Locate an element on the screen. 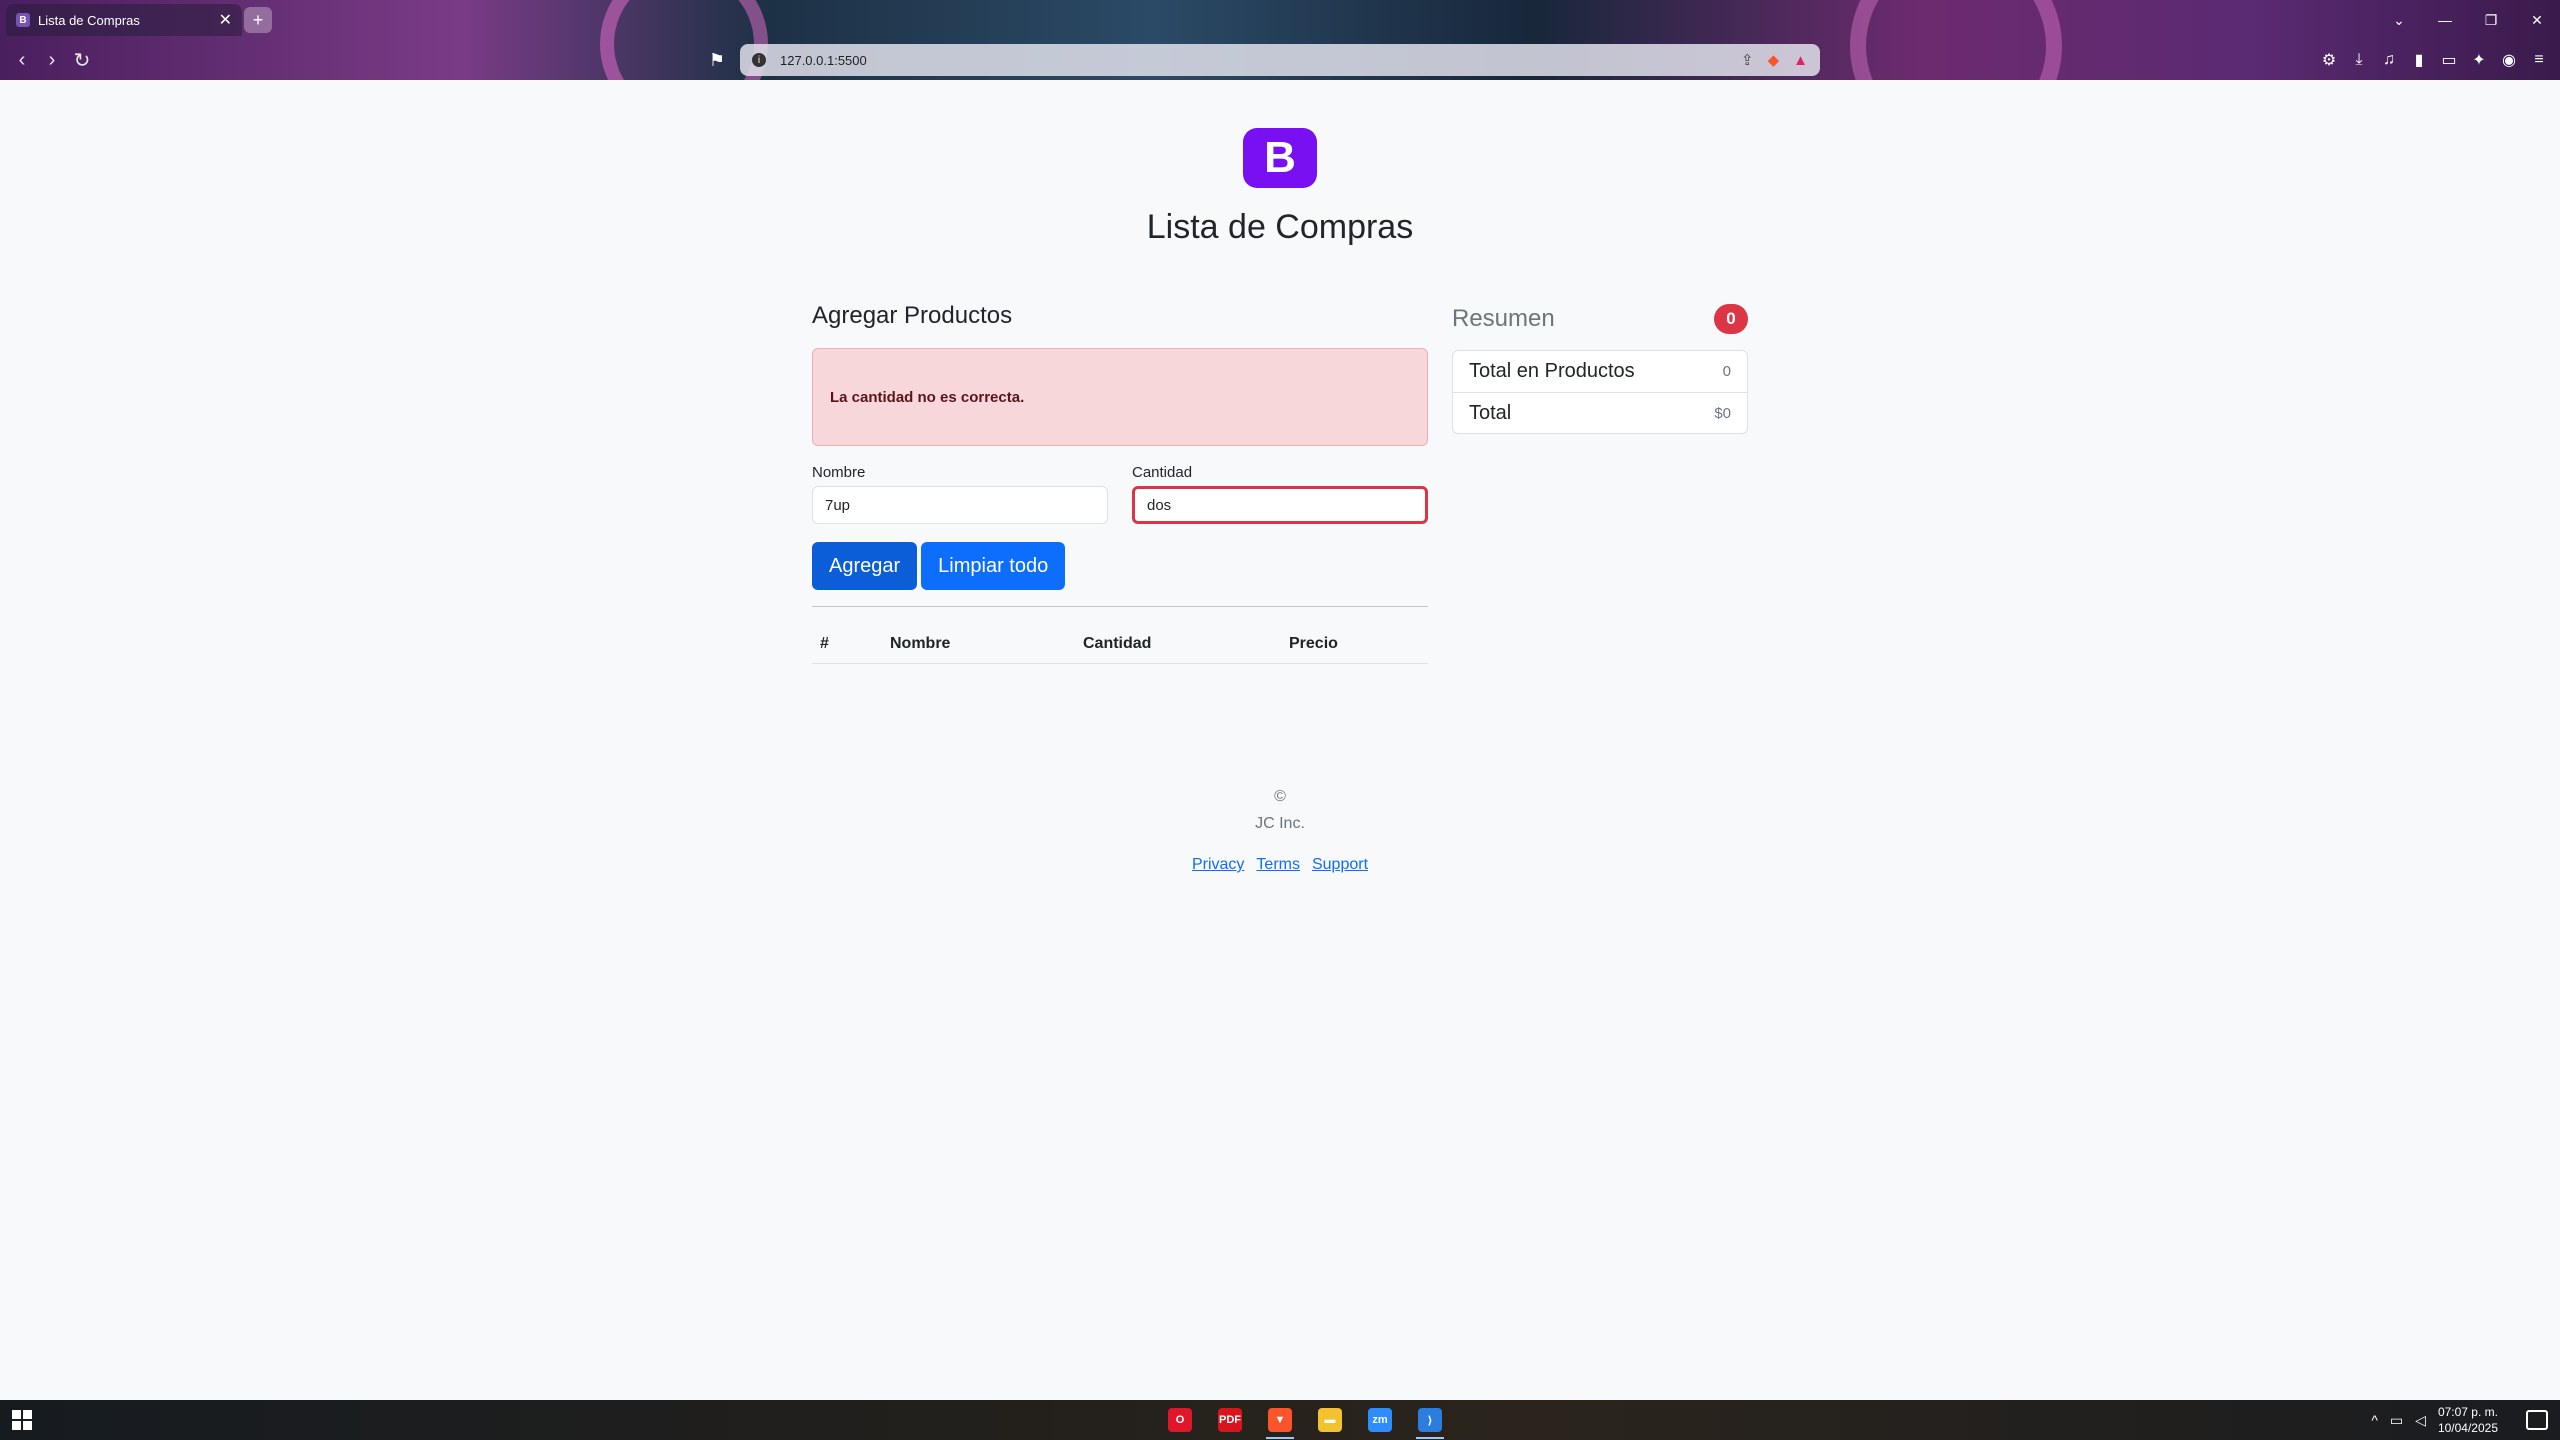 This screenshot has height=1440, width=2560. menu-icon: ≡ is located at coordinates (2539, 60).